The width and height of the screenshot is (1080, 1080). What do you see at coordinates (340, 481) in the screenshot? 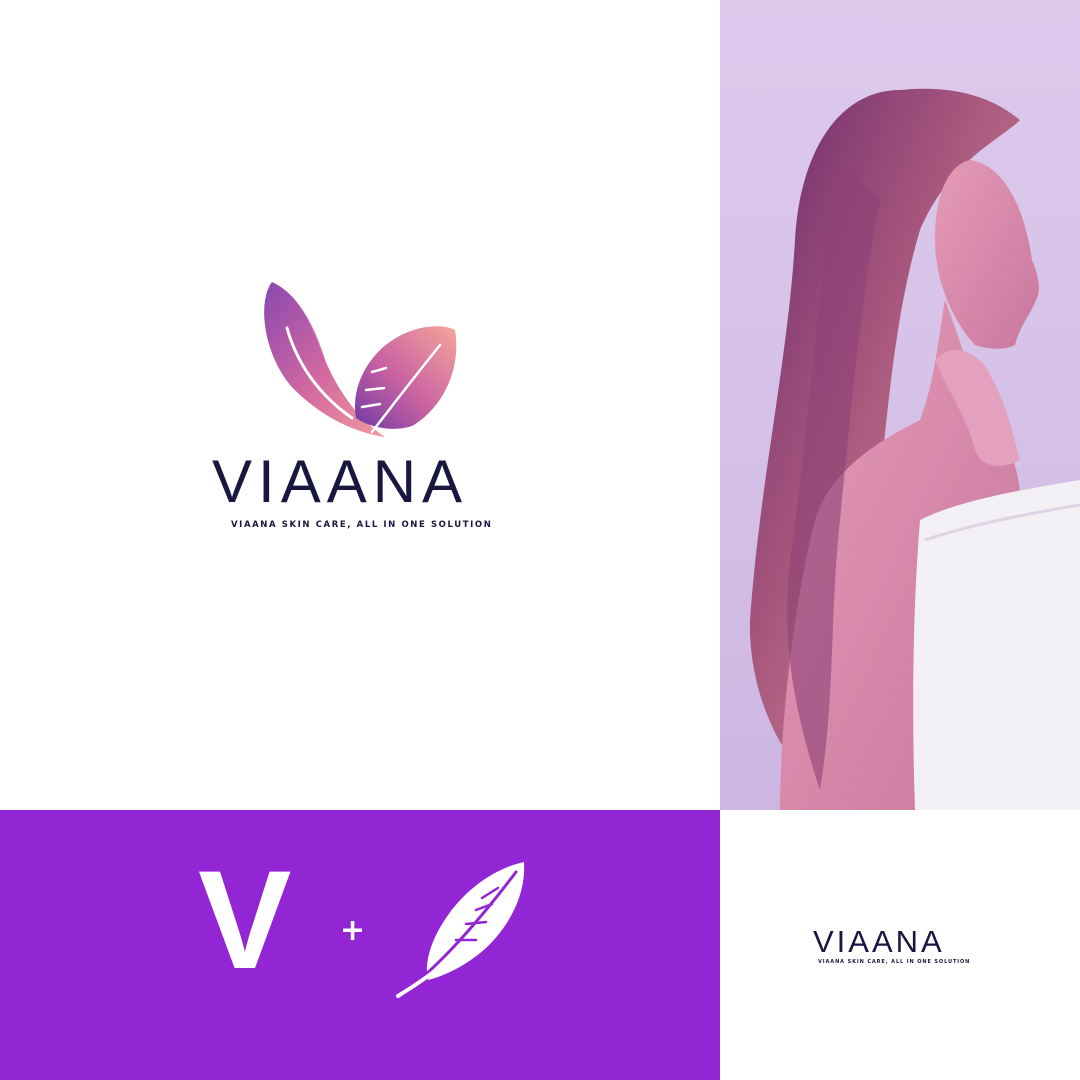
I see `brand-wordmark: VIAANA` at bounding box center [340, 481].